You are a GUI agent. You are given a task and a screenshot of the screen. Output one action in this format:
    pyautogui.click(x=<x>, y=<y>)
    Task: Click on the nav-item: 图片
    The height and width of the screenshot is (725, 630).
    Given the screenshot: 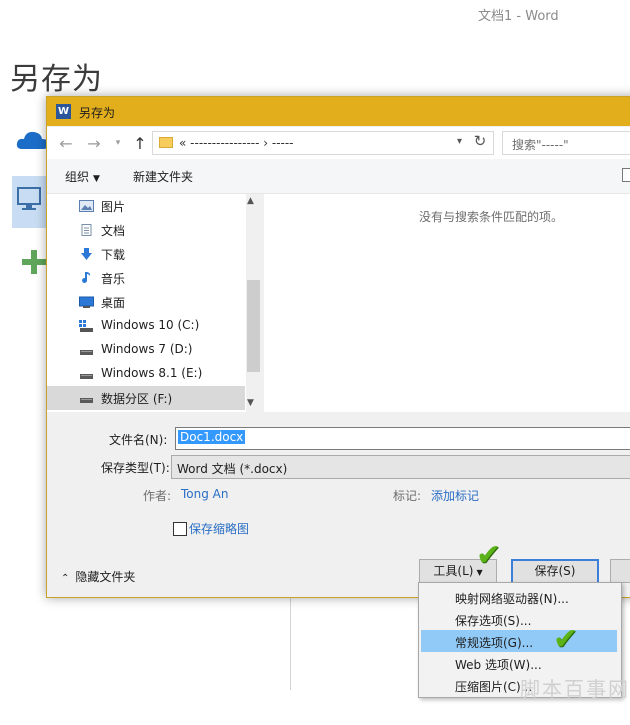 What is the action you would take?
    pyautogui.click(x=146, y=206)
    